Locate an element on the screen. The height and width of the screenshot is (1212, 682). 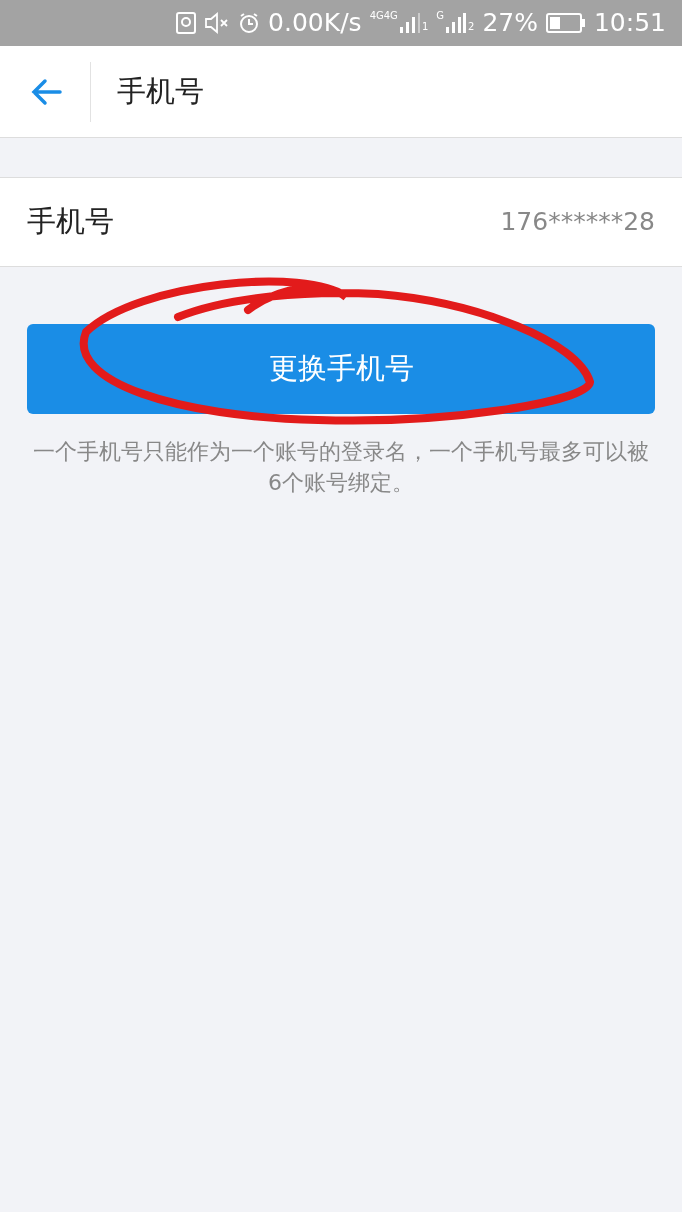
phone-value: 176******28 is located at coordinates (577, 222).